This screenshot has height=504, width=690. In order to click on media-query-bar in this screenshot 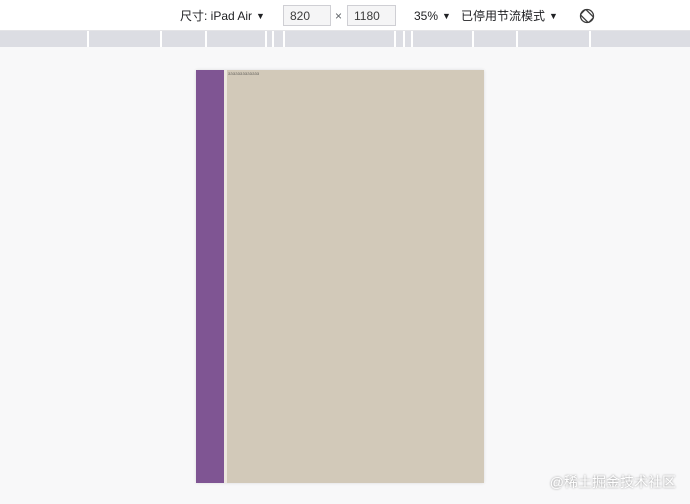, I will do `click(345, 39)`.